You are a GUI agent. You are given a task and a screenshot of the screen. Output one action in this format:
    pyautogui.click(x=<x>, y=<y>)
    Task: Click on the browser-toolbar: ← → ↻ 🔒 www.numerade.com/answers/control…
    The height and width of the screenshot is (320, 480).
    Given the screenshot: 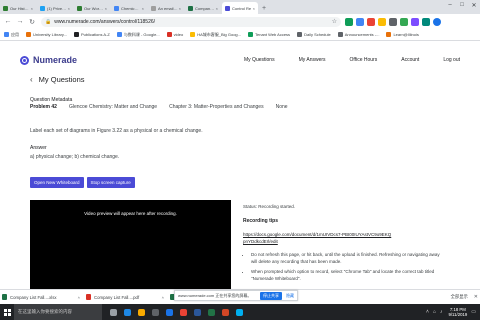 What is the action you would take?
    pyautogui.click(x=240, y=21)
    